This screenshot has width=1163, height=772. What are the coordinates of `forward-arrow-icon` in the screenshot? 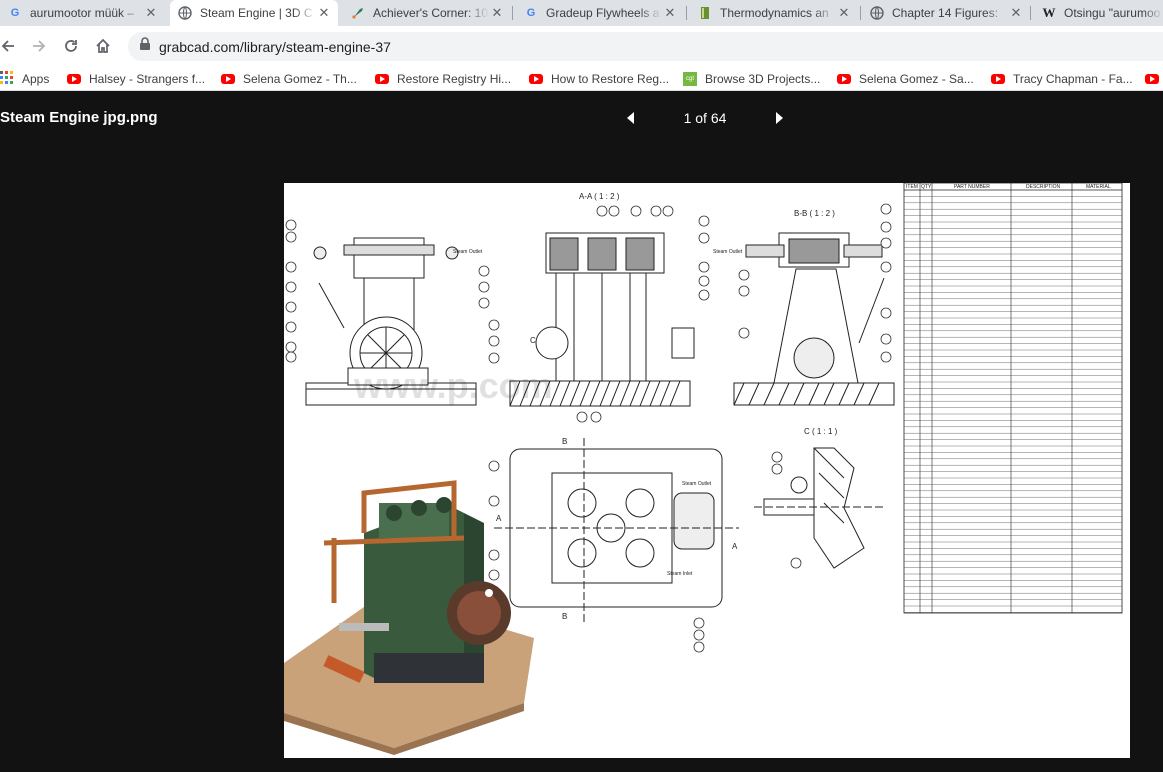 It's located at (39, 46).